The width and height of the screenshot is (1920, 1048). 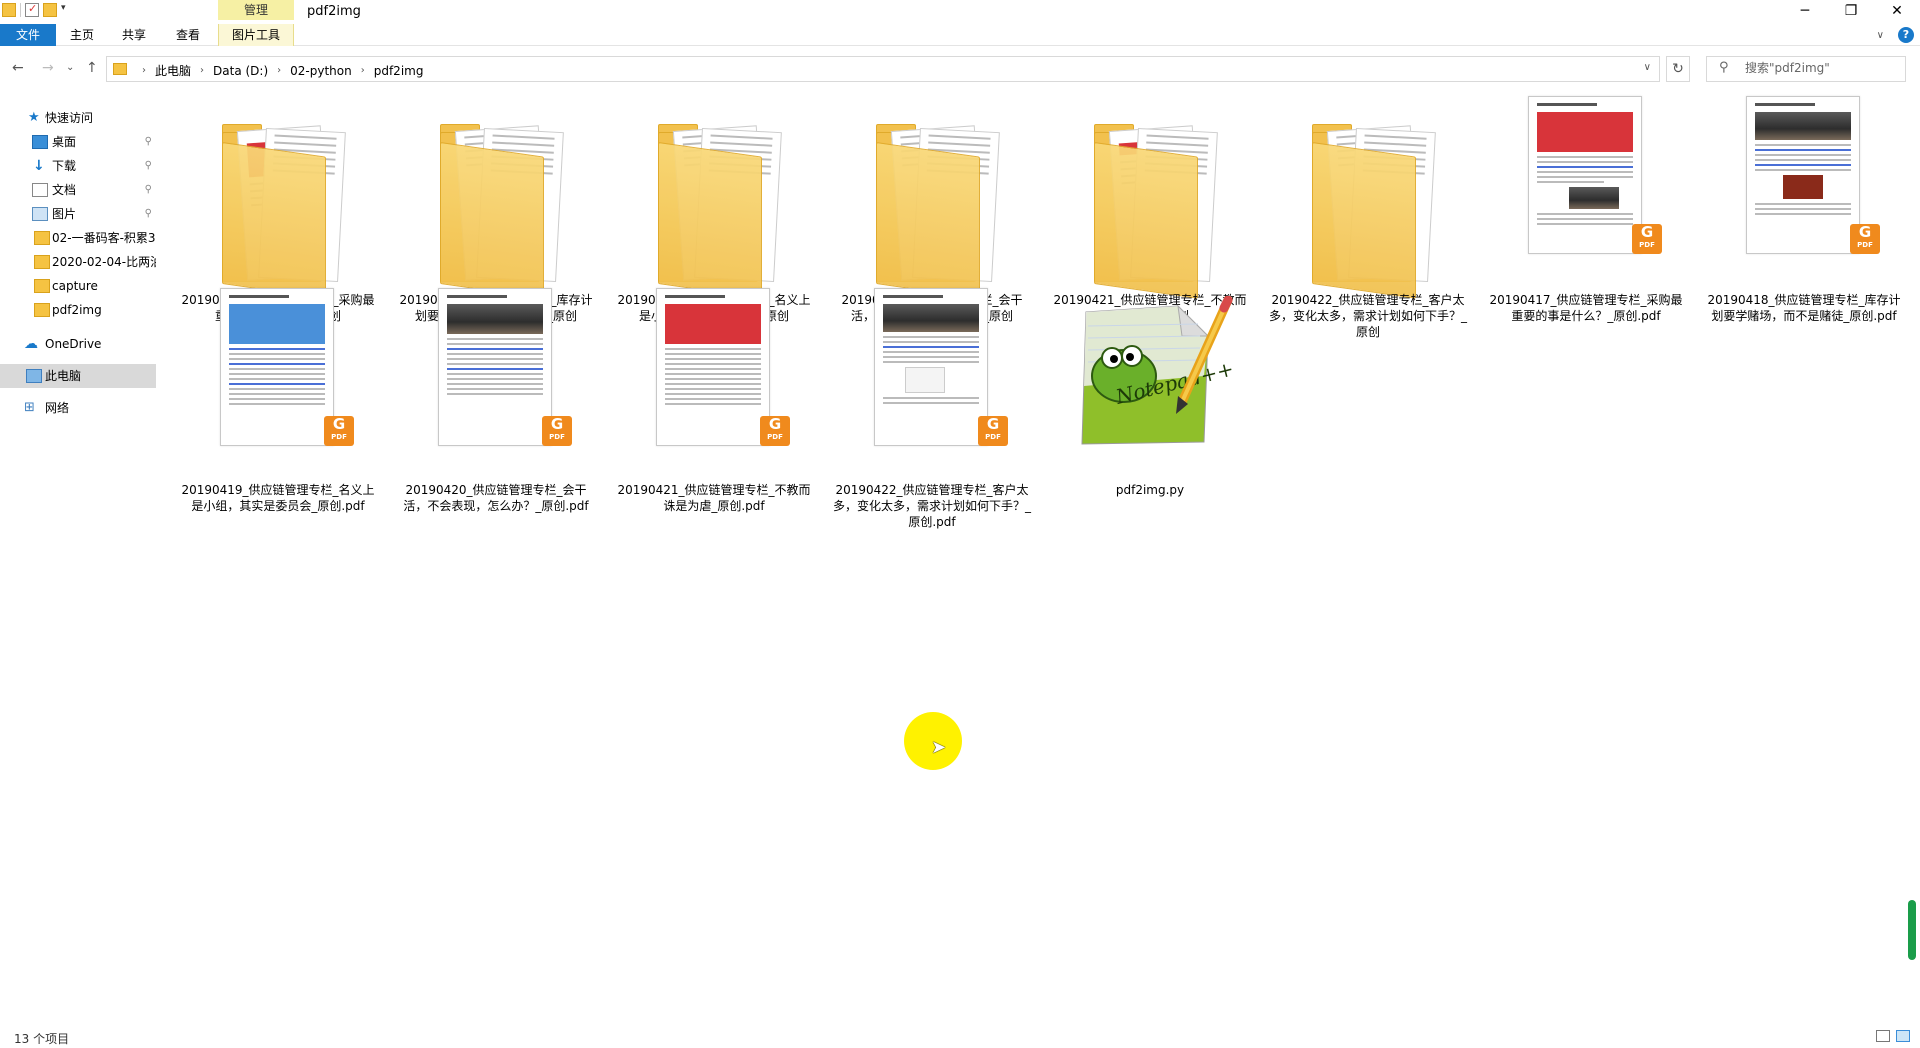 I want to click on properties-icon, so click(x=32, y=9).